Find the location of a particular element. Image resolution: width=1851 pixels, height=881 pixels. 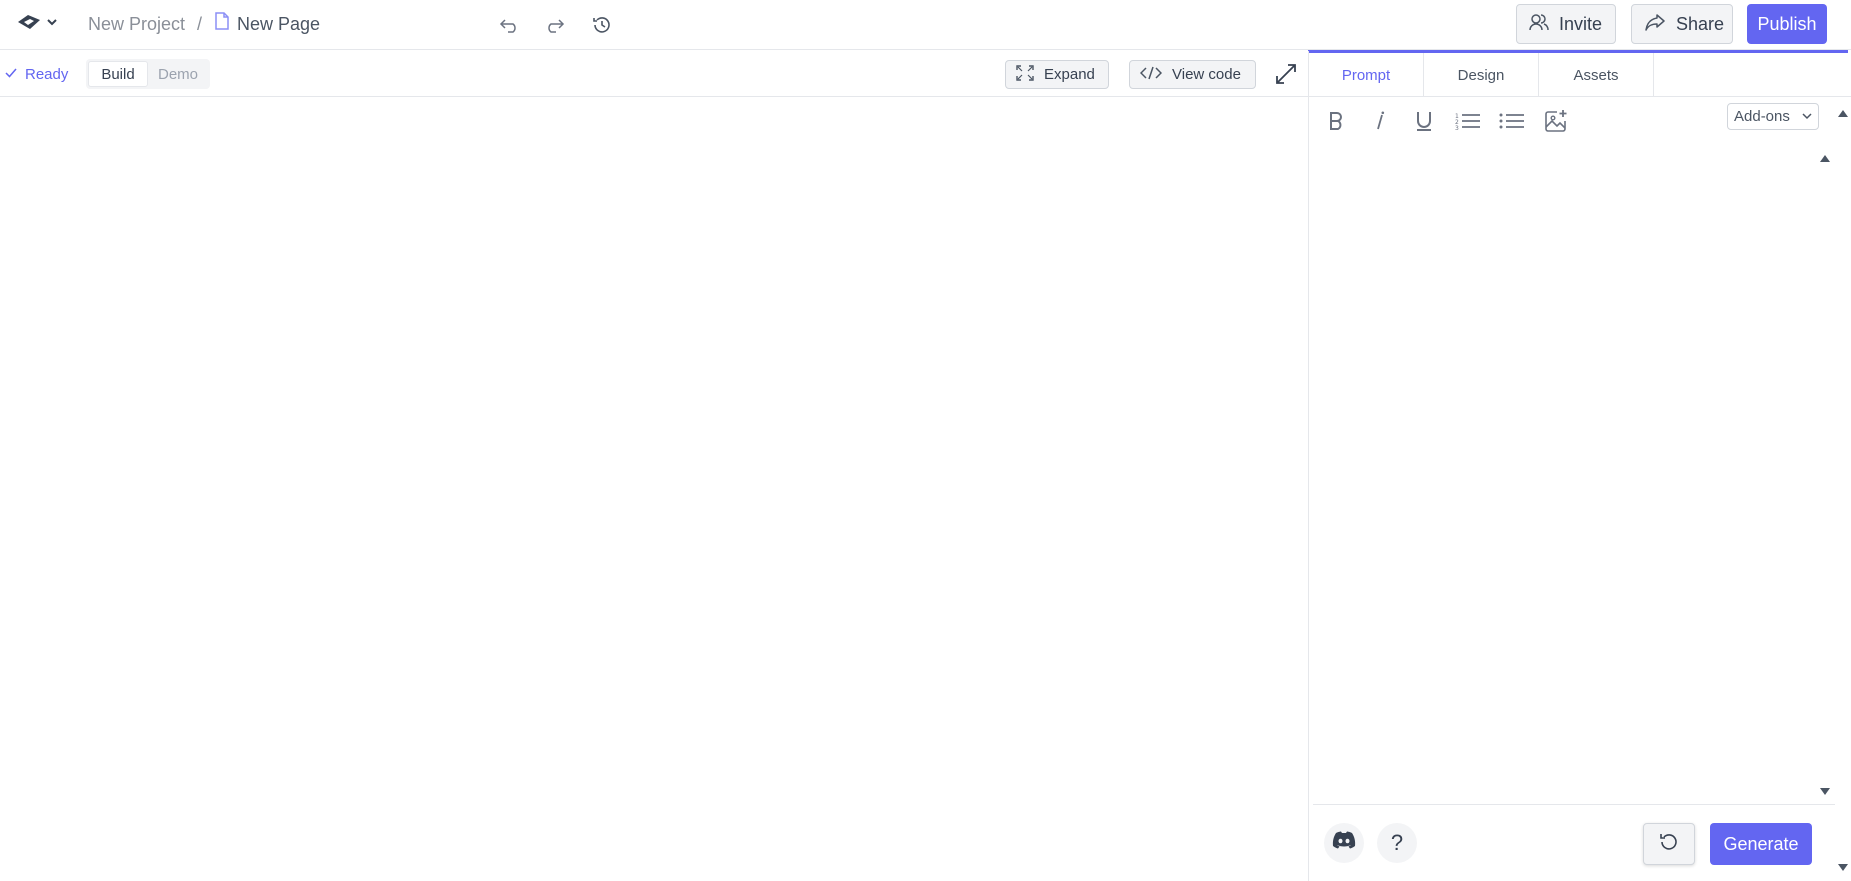

scroll-up-arrow is located at coordinates (1843, 112).